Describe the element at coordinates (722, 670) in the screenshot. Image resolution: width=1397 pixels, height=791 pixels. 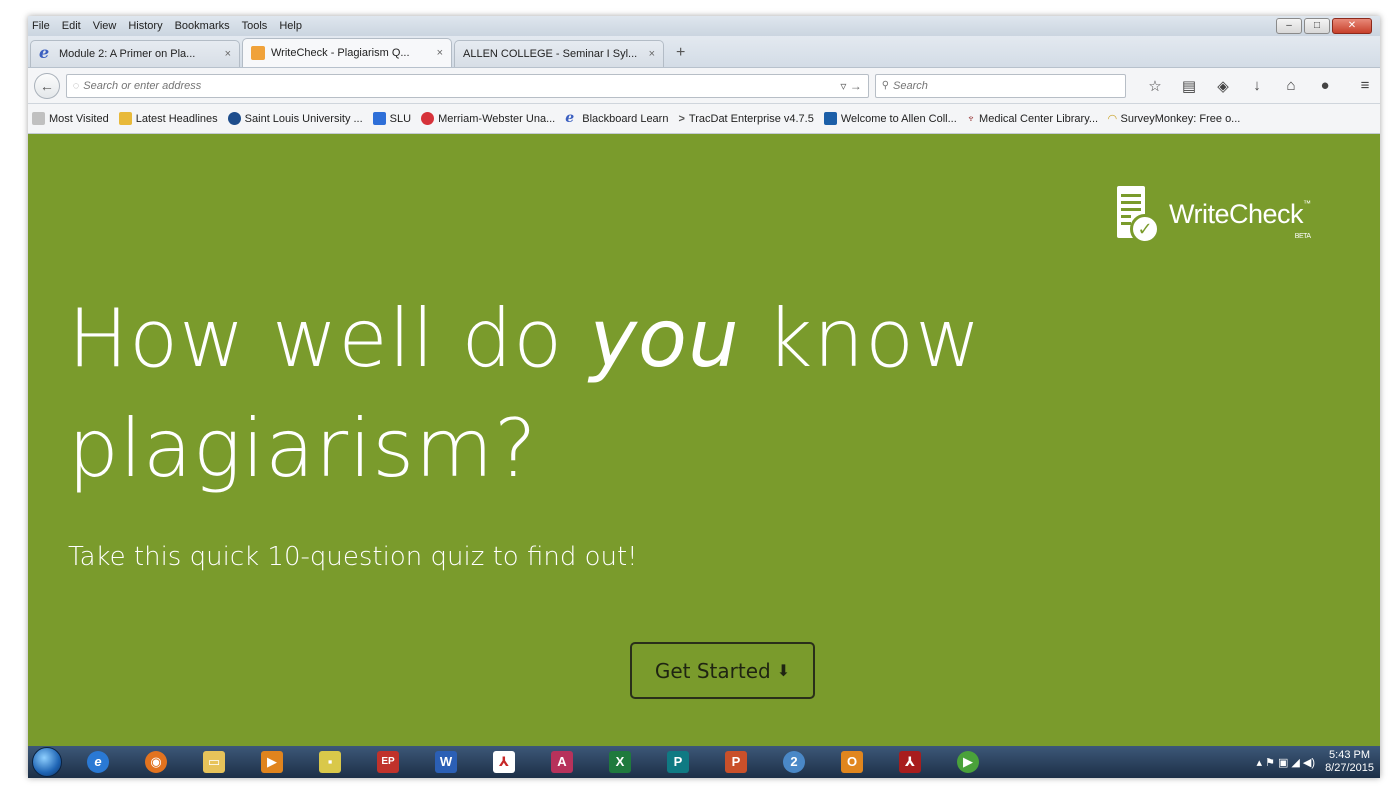
I see `get-started-button: Get Started ⬇` at that location.